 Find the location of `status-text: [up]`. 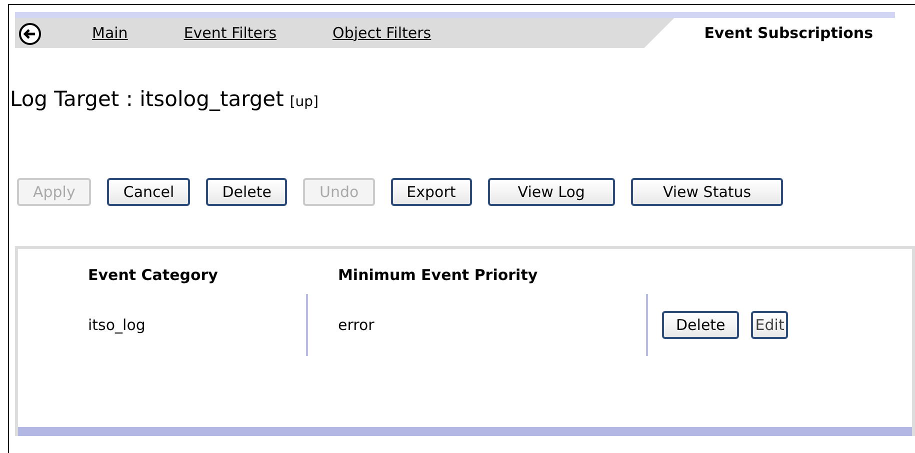

status-text: [up] is located at coordinates (304, 102).